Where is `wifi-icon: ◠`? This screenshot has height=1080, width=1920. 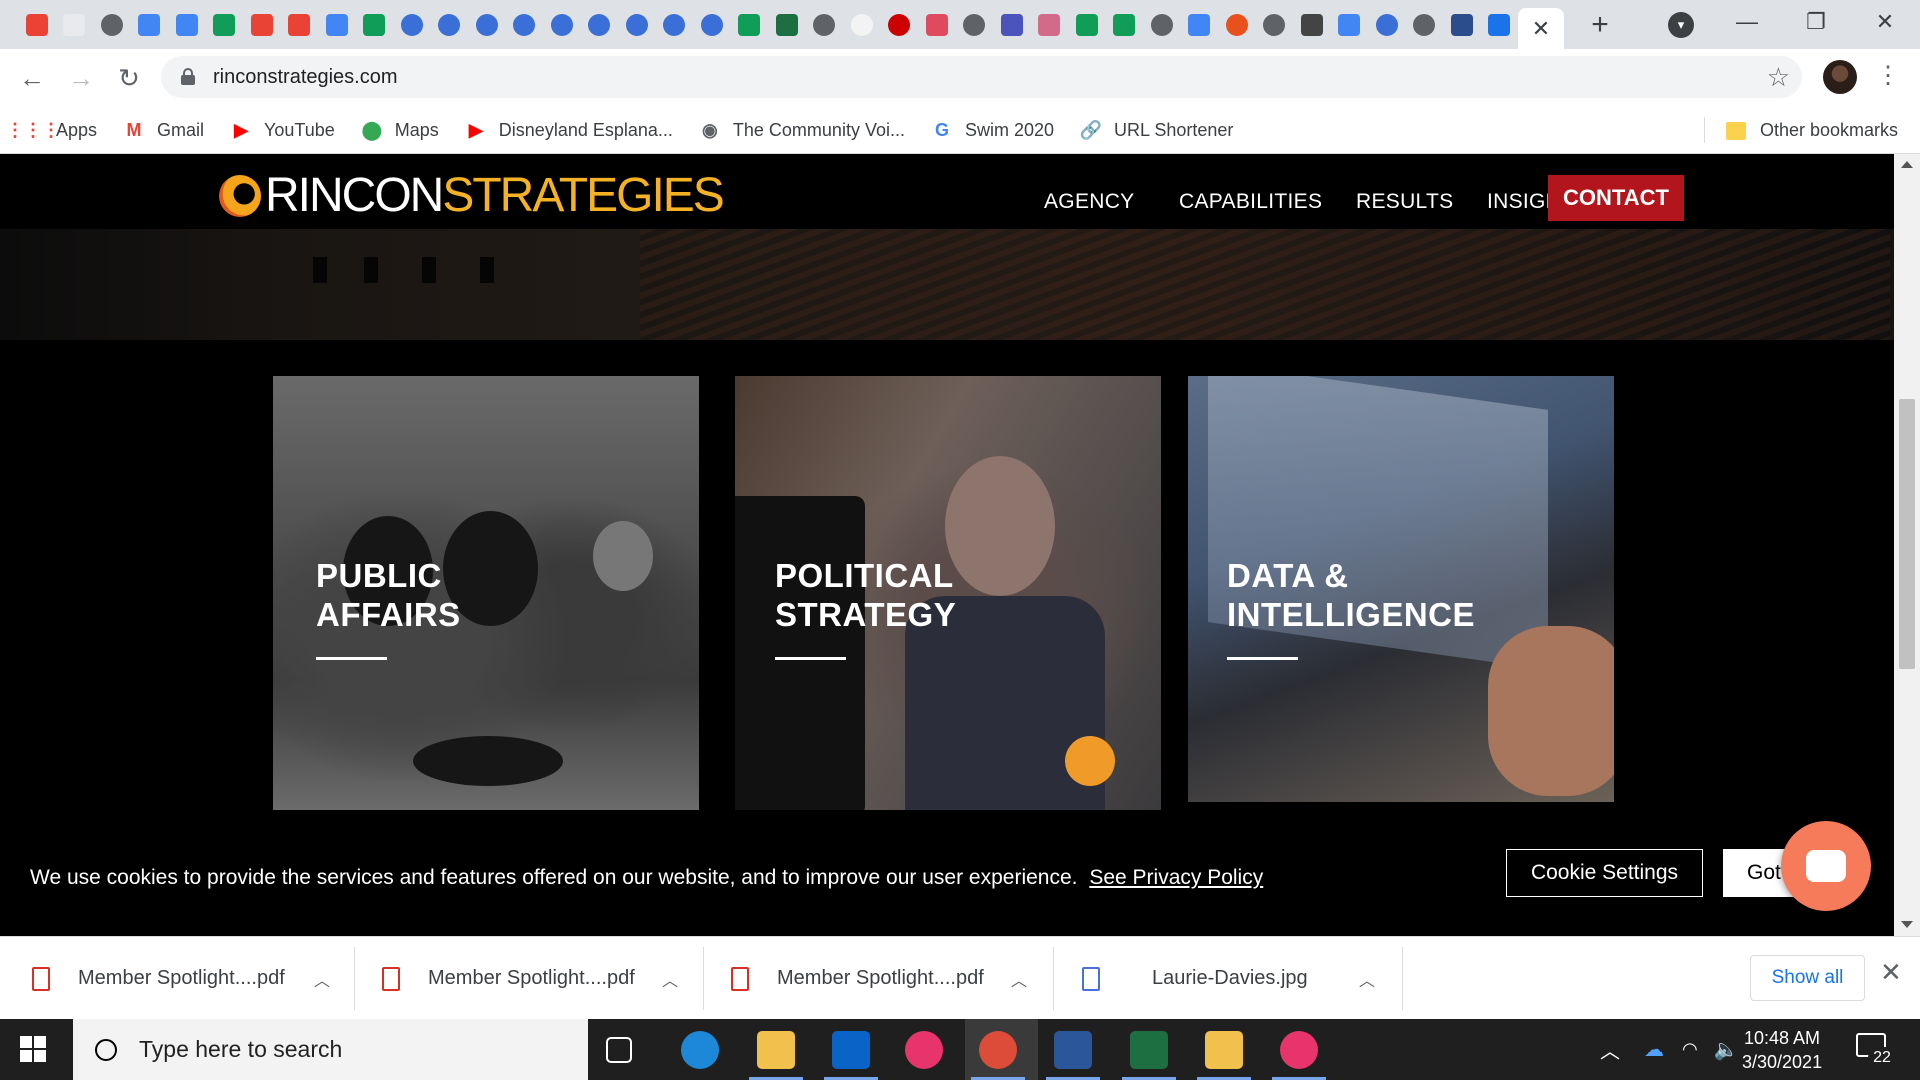
wifi-icon: ◠ is located at coordinates (1690, 1049).